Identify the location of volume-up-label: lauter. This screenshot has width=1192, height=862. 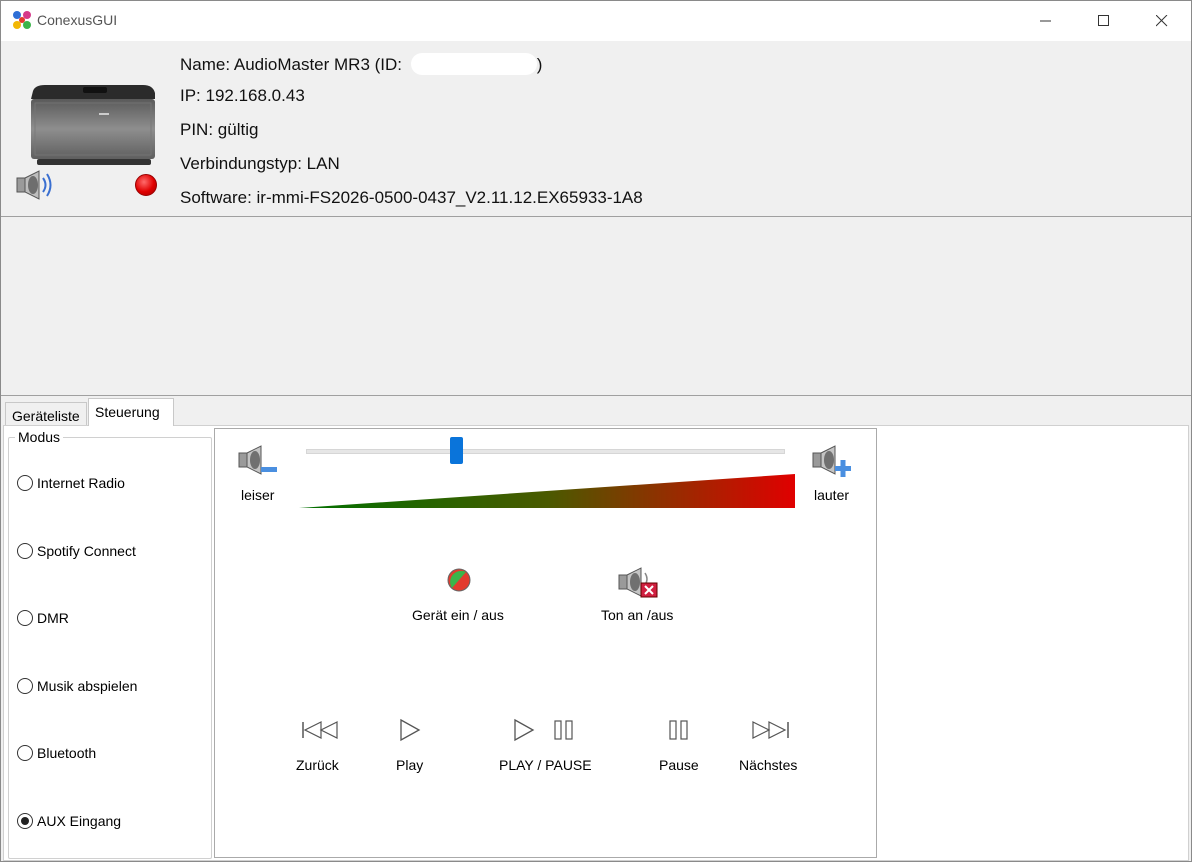
(832, 495).